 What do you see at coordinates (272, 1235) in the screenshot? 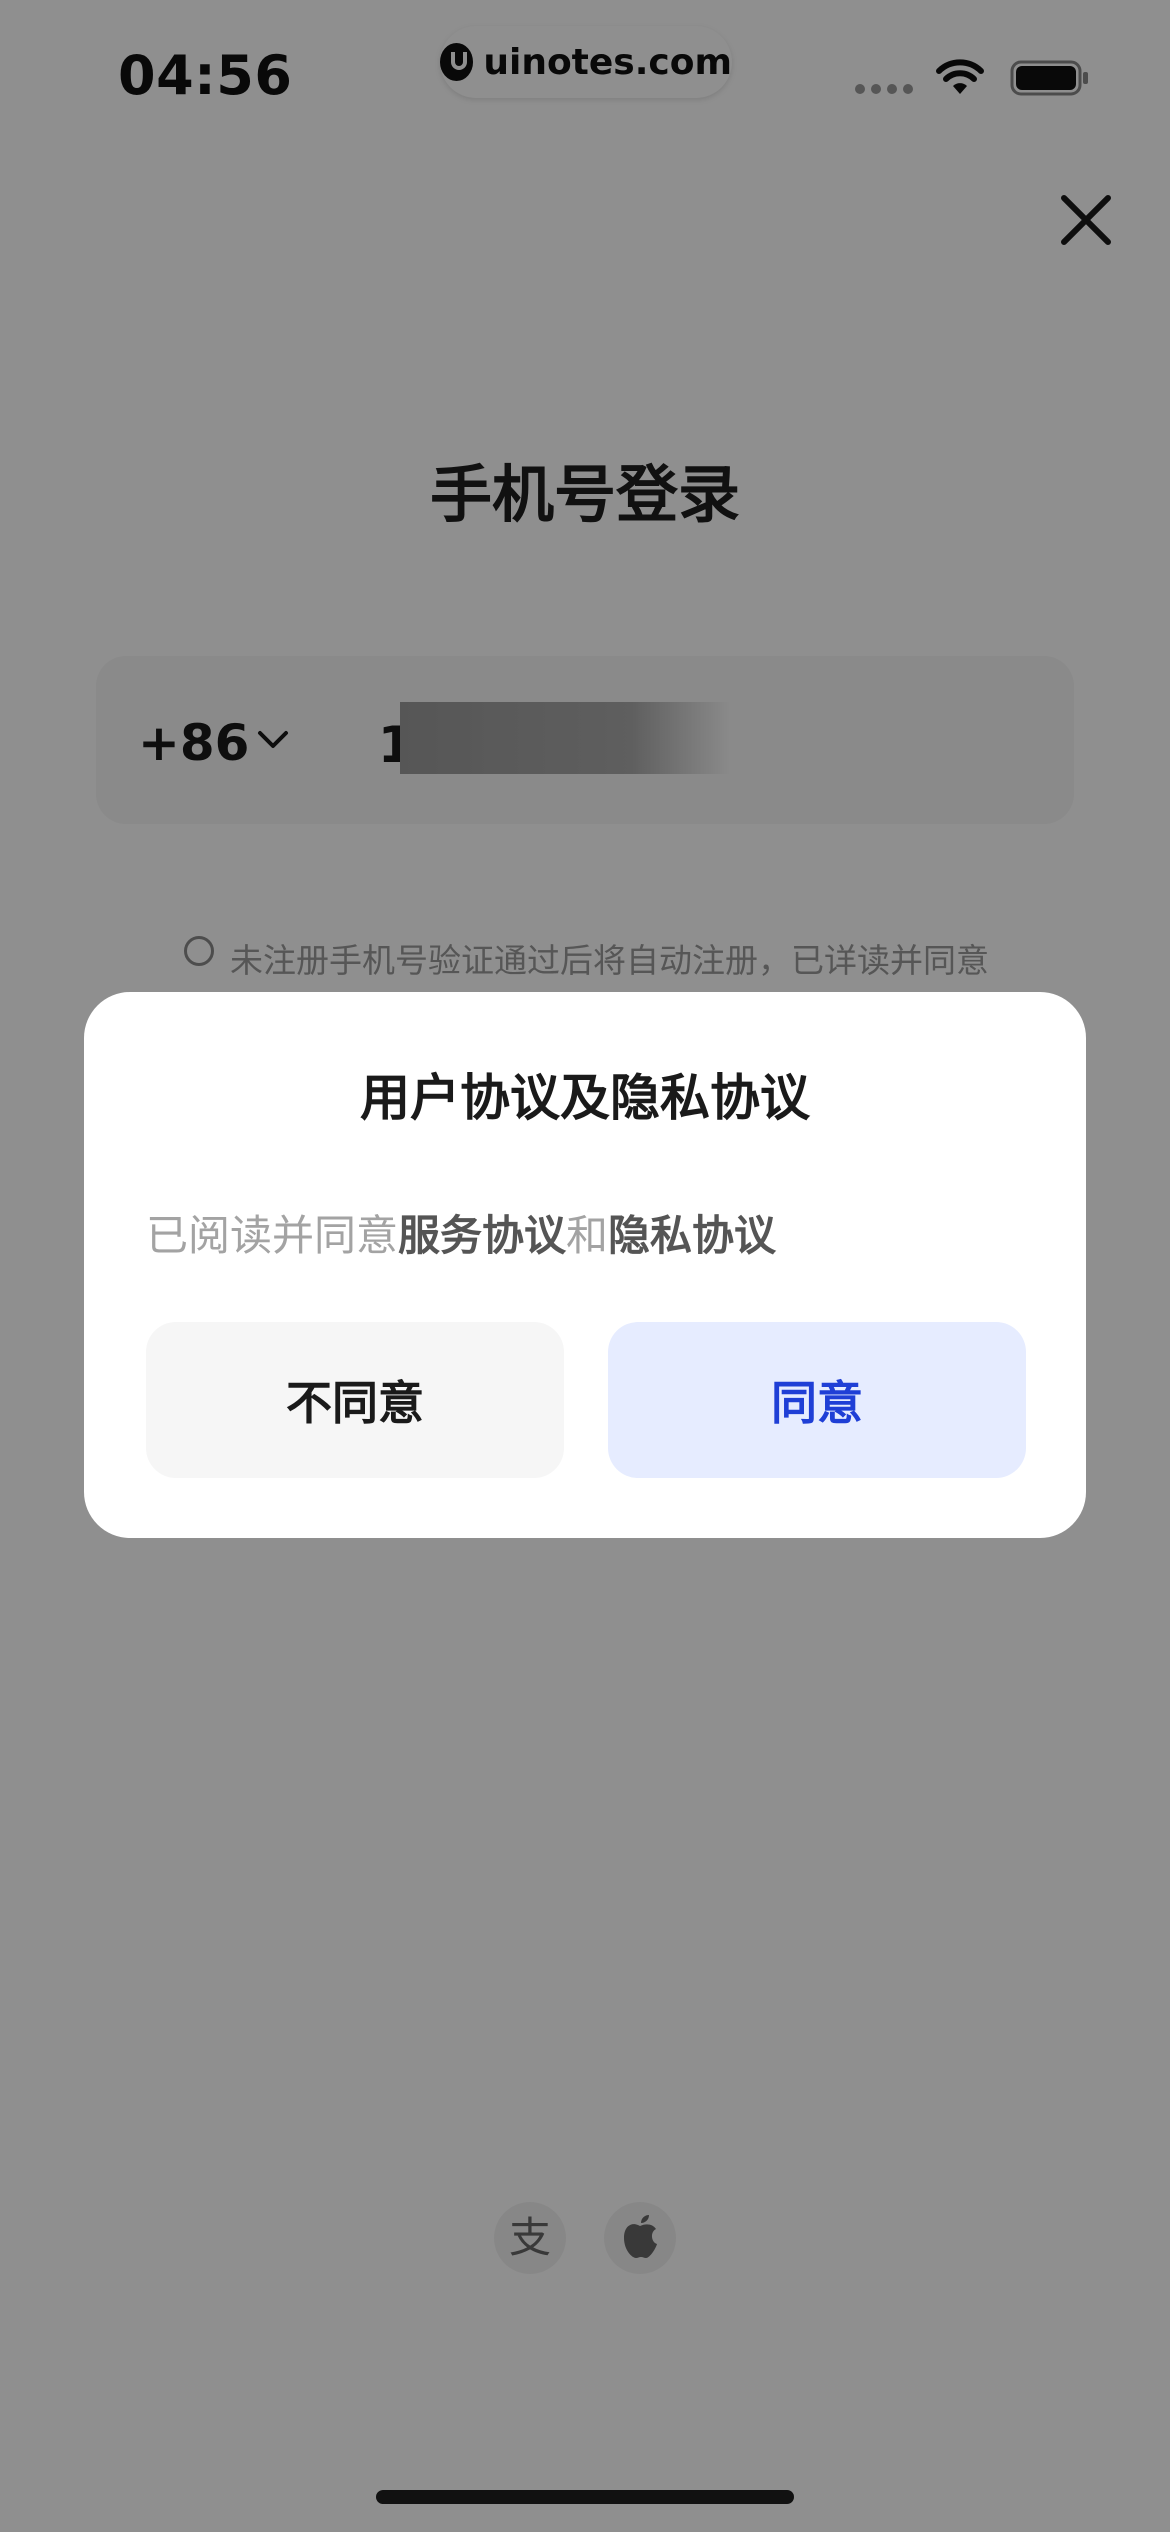
I see `dialog-body-prefix: 已阅读并同意` at bounding box center [272, 1235].